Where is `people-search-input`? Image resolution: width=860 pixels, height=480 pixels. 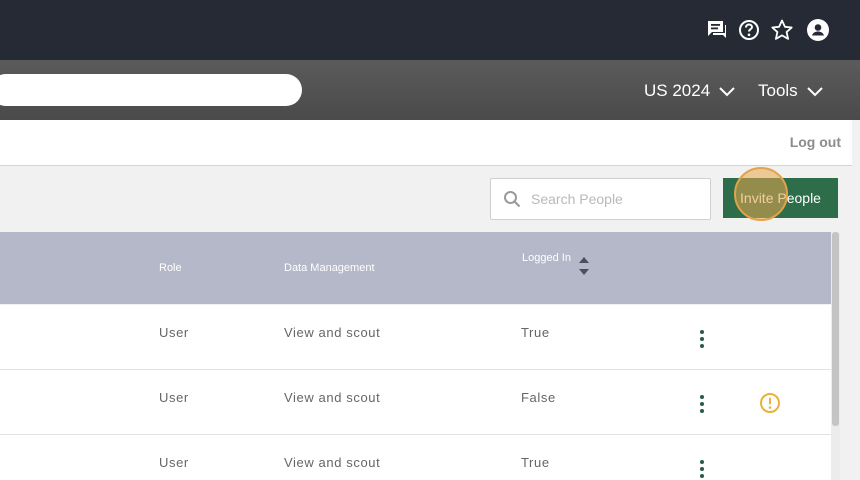 people-search-input is located at coordinates (616, 199).